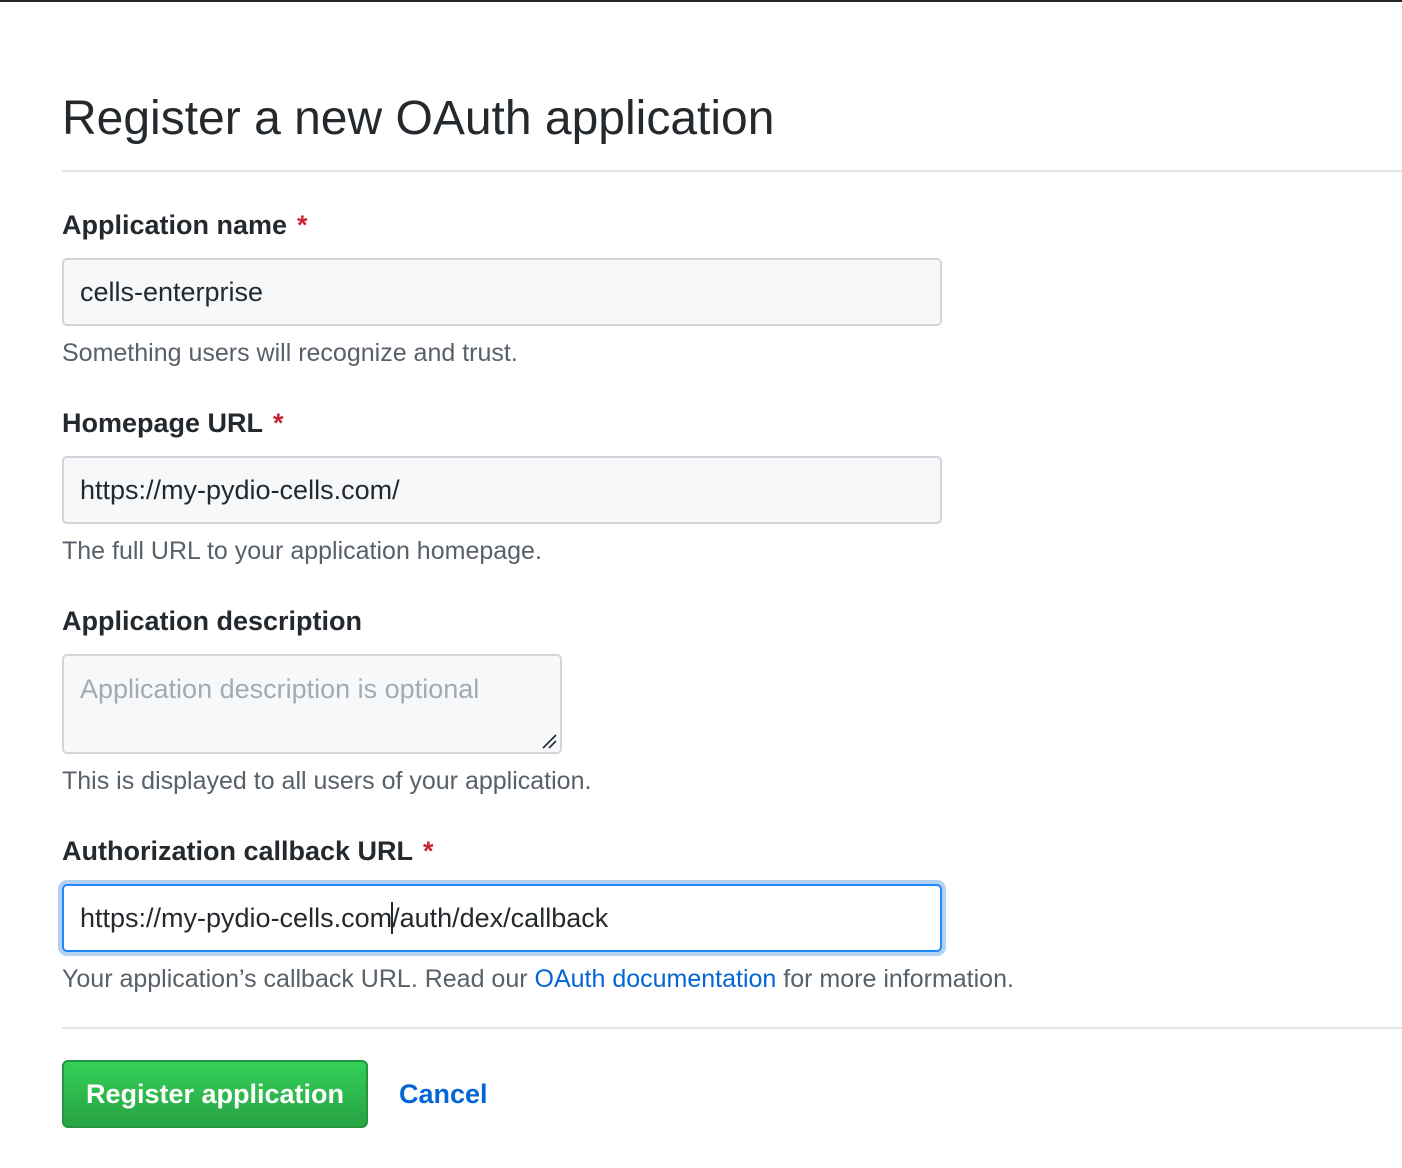  Describe the element at coordinates (502, 292) in the screenshot. I see `app-name-input: cells-enterprise` at that location.